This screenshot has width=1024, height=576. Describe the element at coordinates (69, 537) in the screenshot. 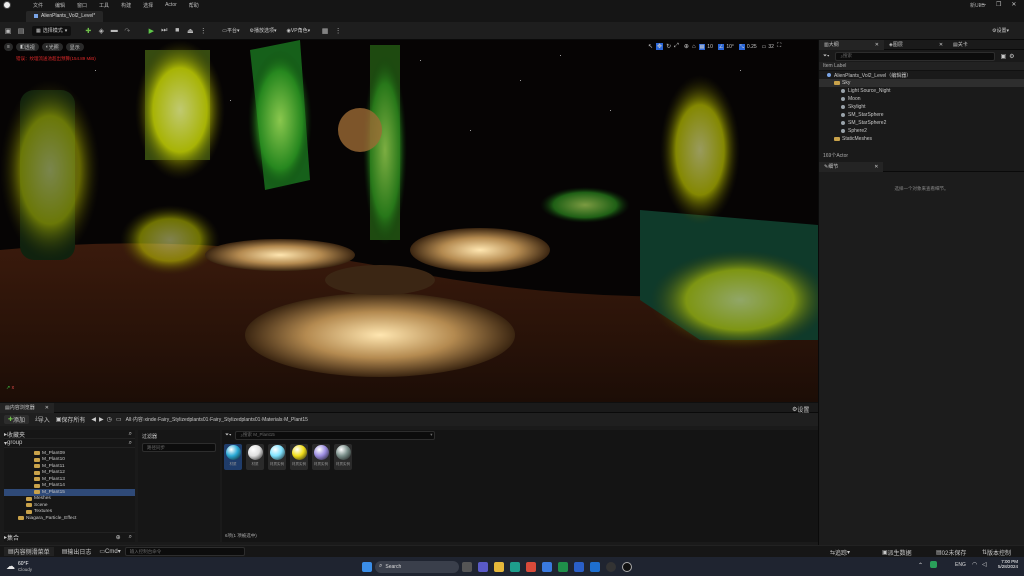

I see `collections-header: ▸ 集合 ⊕ ⌕` at that location.